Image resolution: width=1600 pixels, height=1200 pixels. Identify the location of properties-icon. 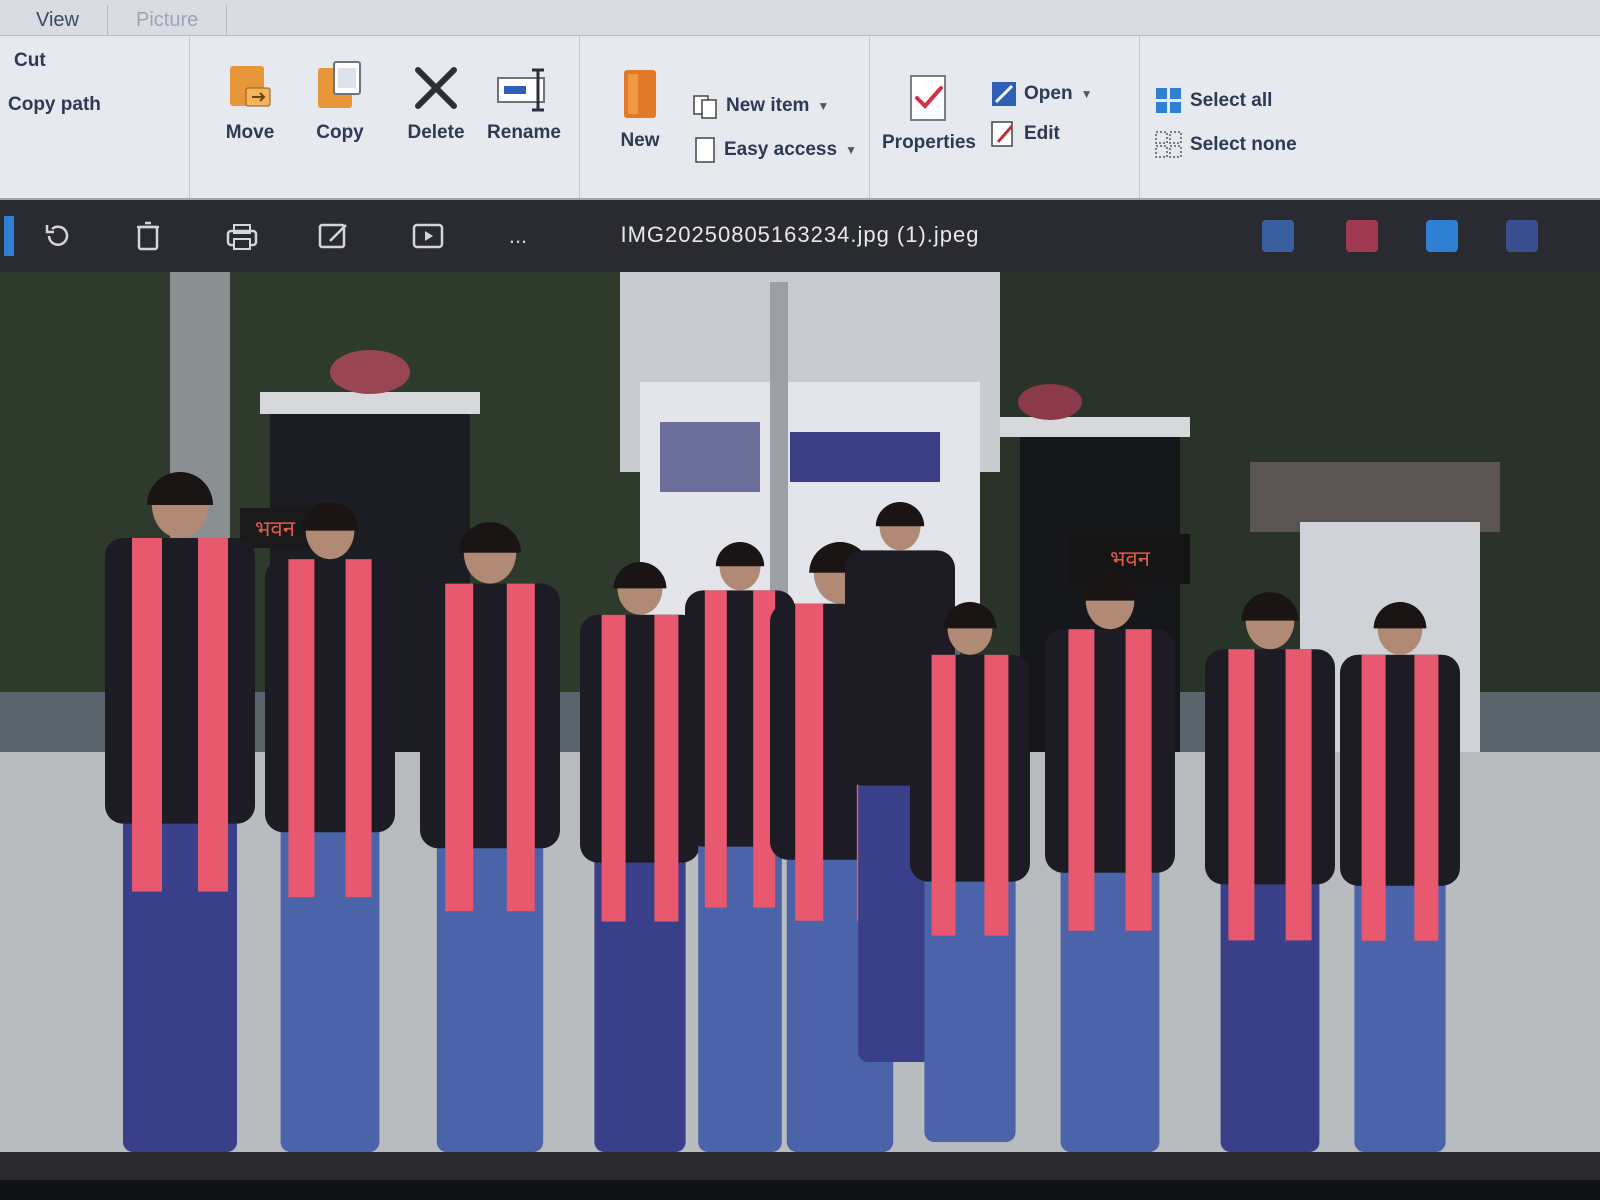
(928, 98).